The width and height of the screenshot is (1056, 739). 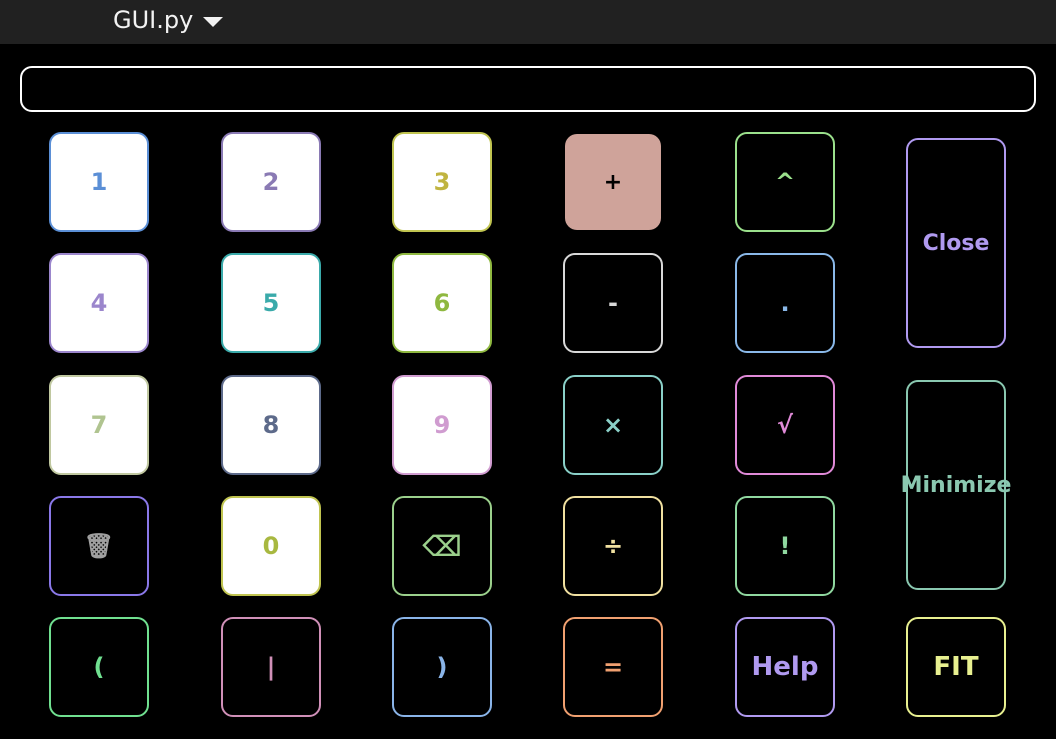 I want to click on plus-button: +, so click(x=613, y=182).